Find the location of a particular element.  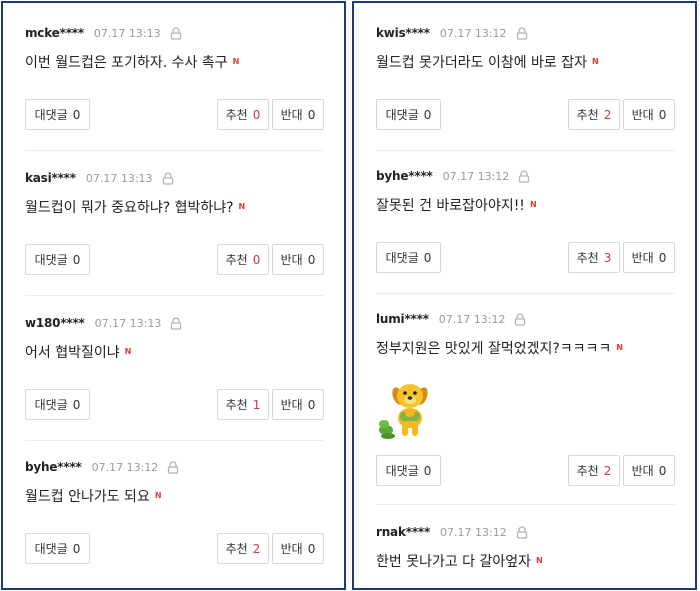

comment-body: 이번 월드컵은 포기하자. 수사 촉구 is located at coordinates (126, 63).